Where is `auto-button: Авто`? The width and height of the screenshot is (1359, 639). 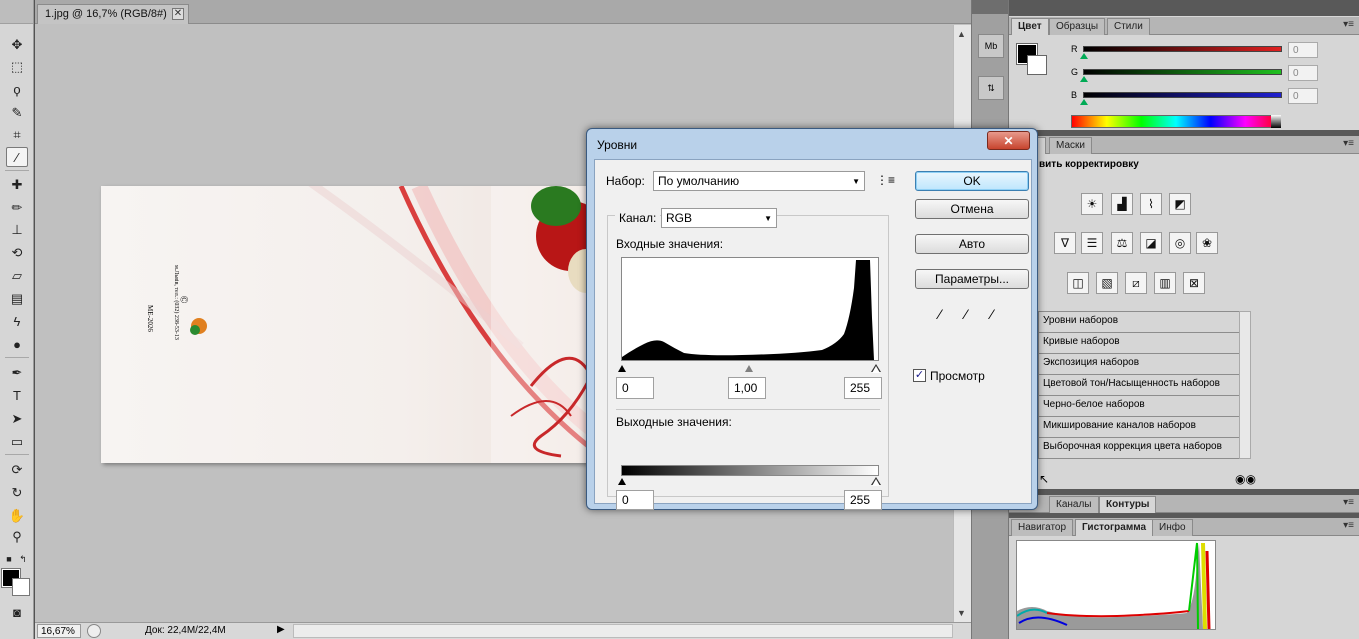
auto-button: Авто is located at coordinates (972, 244).